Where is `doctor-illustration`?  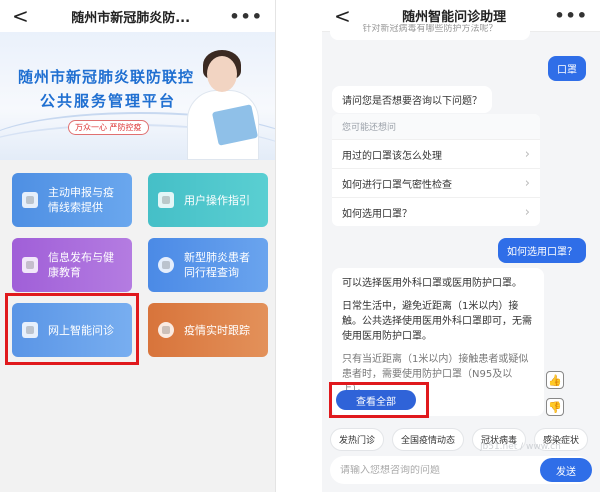 doctor-illustration is located at coordinates (220, 101).